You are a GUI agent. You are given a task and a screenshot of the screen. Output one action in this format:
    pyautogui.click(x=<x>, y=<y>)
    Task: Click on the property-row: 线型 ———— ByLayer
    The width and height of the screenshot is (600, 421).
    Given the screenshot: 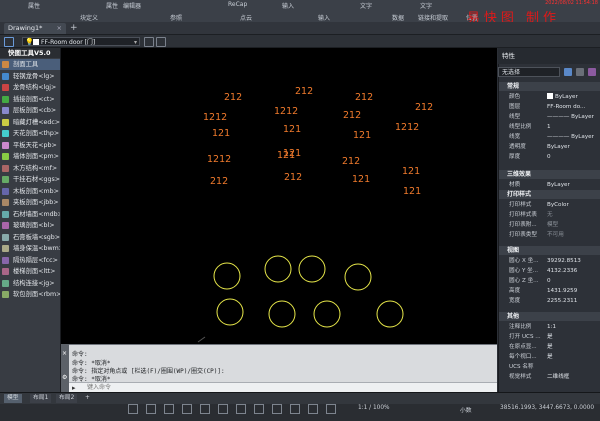 What is the action you would take?
    pyautogui.click(x=549, y=117)
    